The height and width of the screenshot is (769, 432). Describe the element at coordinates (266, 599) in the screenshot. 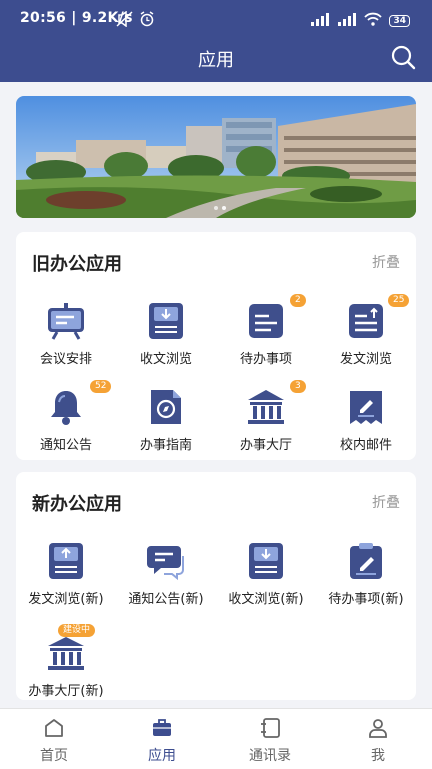

I see `app-label: 收文浏览(新)` at that location.